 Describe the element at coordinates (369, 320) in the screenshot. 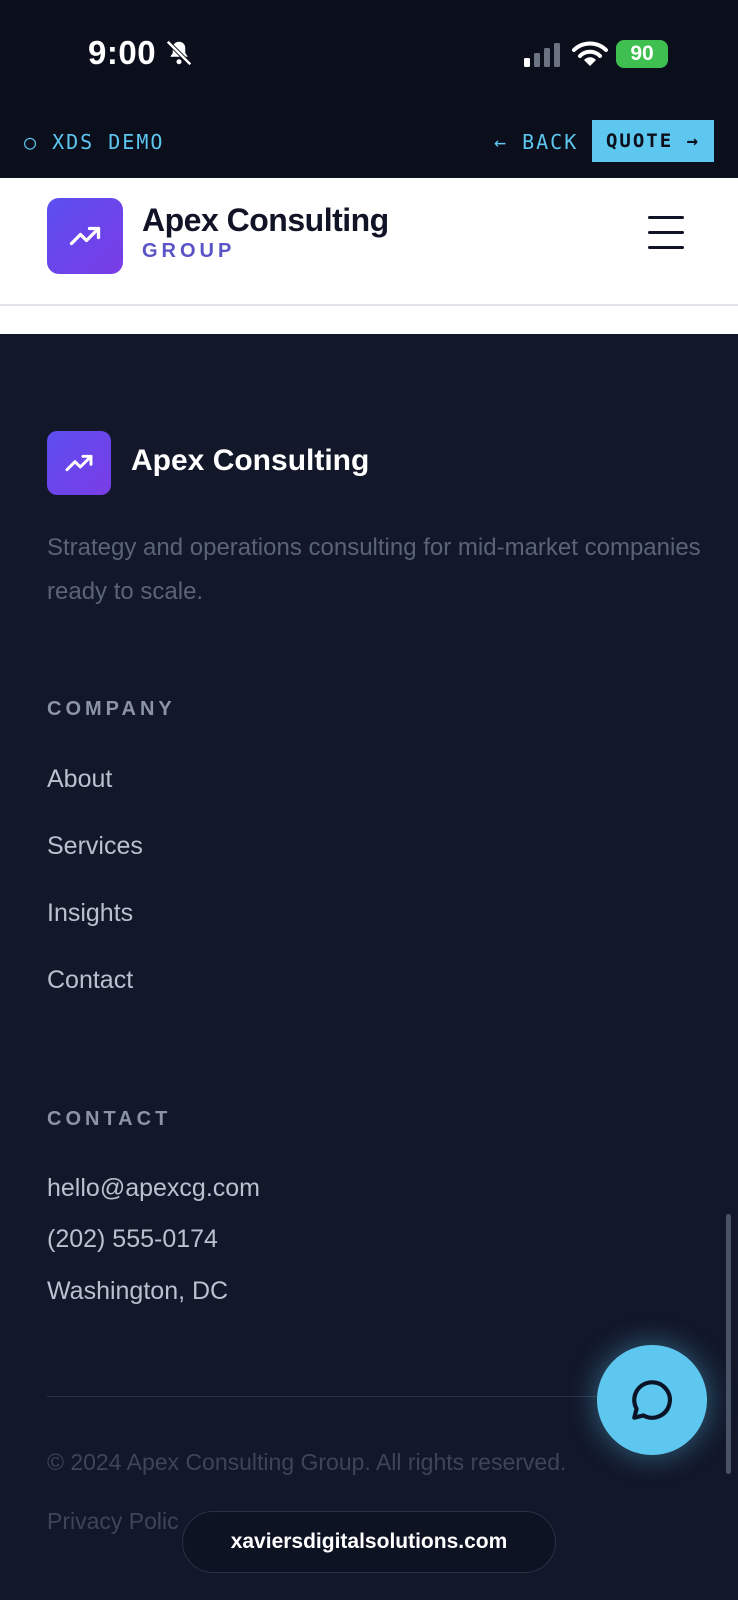

I see `header-divider-strip` at that location.